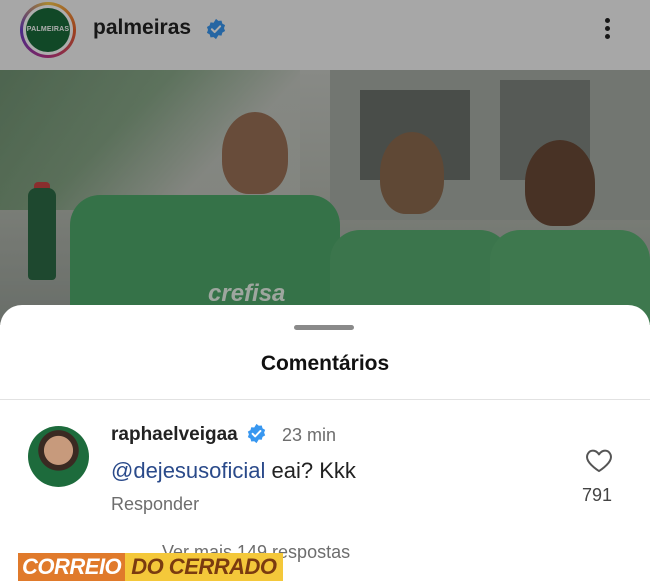 The image size is (650, 587). I want to click on commenter-username: raphaelveigaa, so click(174, 435).